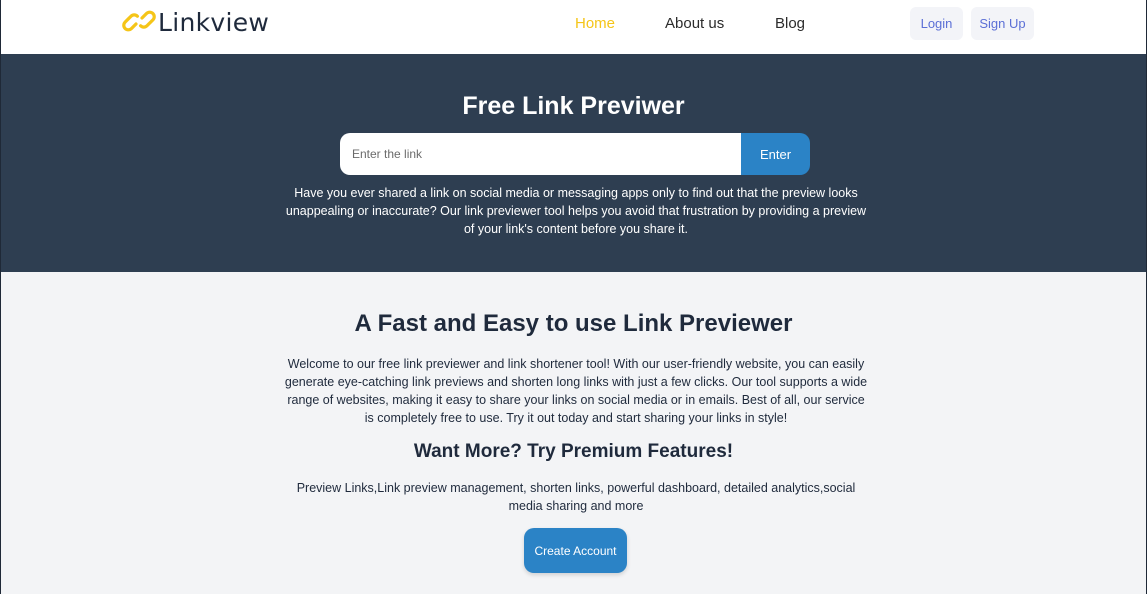 The height and width of the screenshot is (594, 1147). I want to click on login-button: Login, so click(936, 23).